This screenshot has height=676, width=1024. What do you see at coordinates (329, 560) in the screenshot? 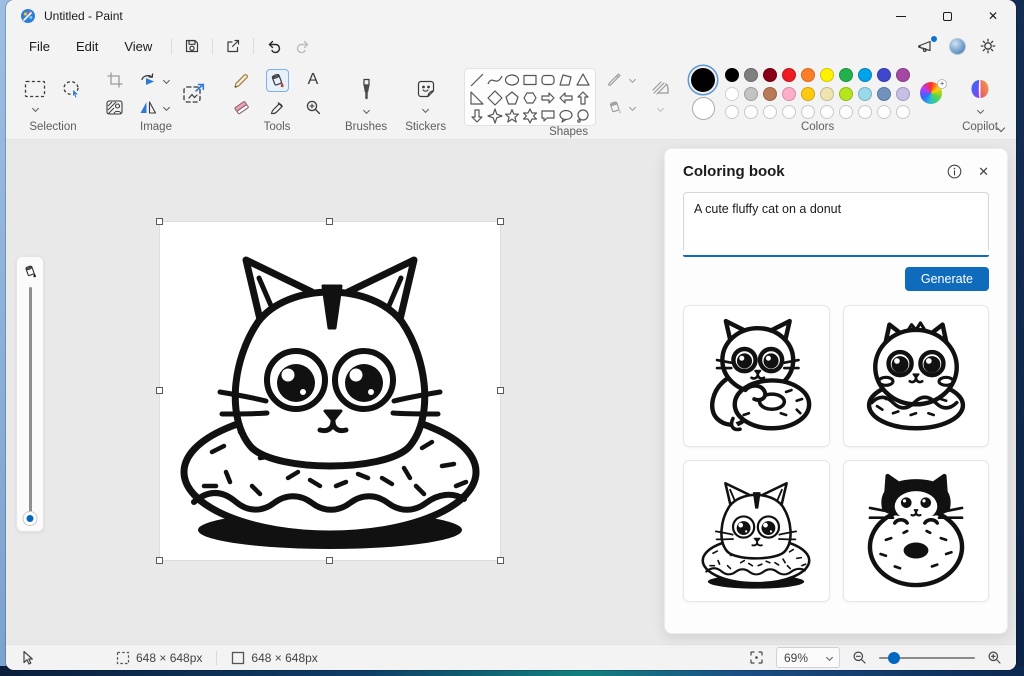
I see `selection-handle-s` at bounding box center [329, 560].